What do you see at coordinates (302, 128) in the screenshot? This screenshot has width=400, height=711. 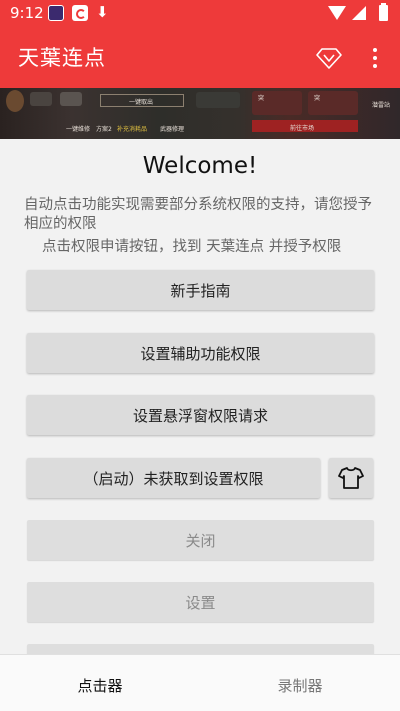 I see `banner-label: 前往市场` at bounding box center [302, 128].